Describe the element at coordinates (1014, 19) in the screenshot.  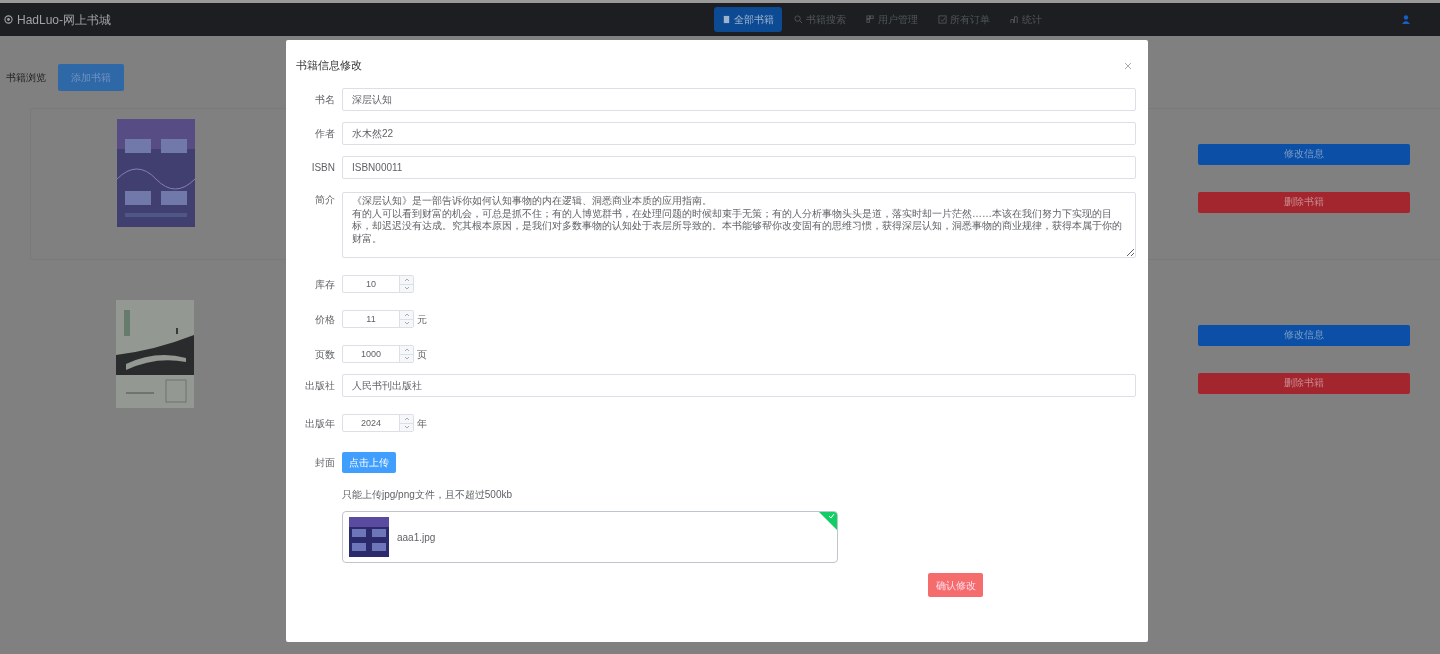
I see `bar-chart-icon` at that location.